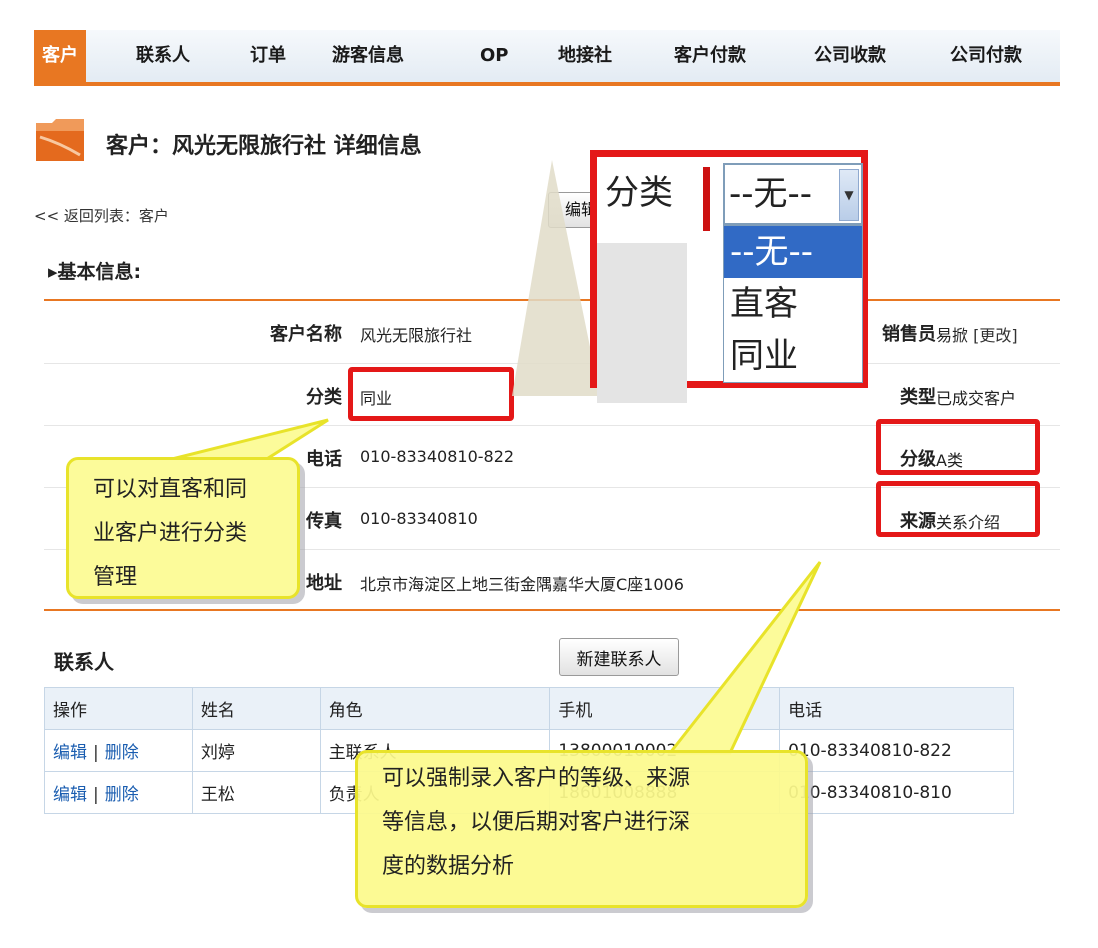  What do you see at coordinates (793, 356) in the screenshot?
I see `option-peer: 同业` at bounding box center [793, 356].